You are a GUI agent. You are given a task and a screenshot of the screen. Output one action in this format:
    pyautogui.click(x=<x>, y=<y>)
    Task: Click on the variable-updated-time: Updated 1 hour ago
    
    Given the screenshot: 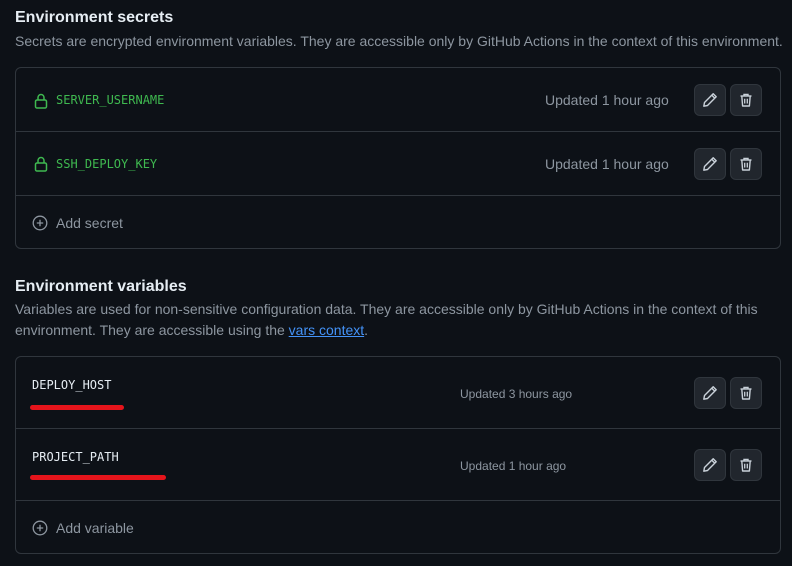 What is the action you would take?
    pyautogui.click(x=513, y=466)
    